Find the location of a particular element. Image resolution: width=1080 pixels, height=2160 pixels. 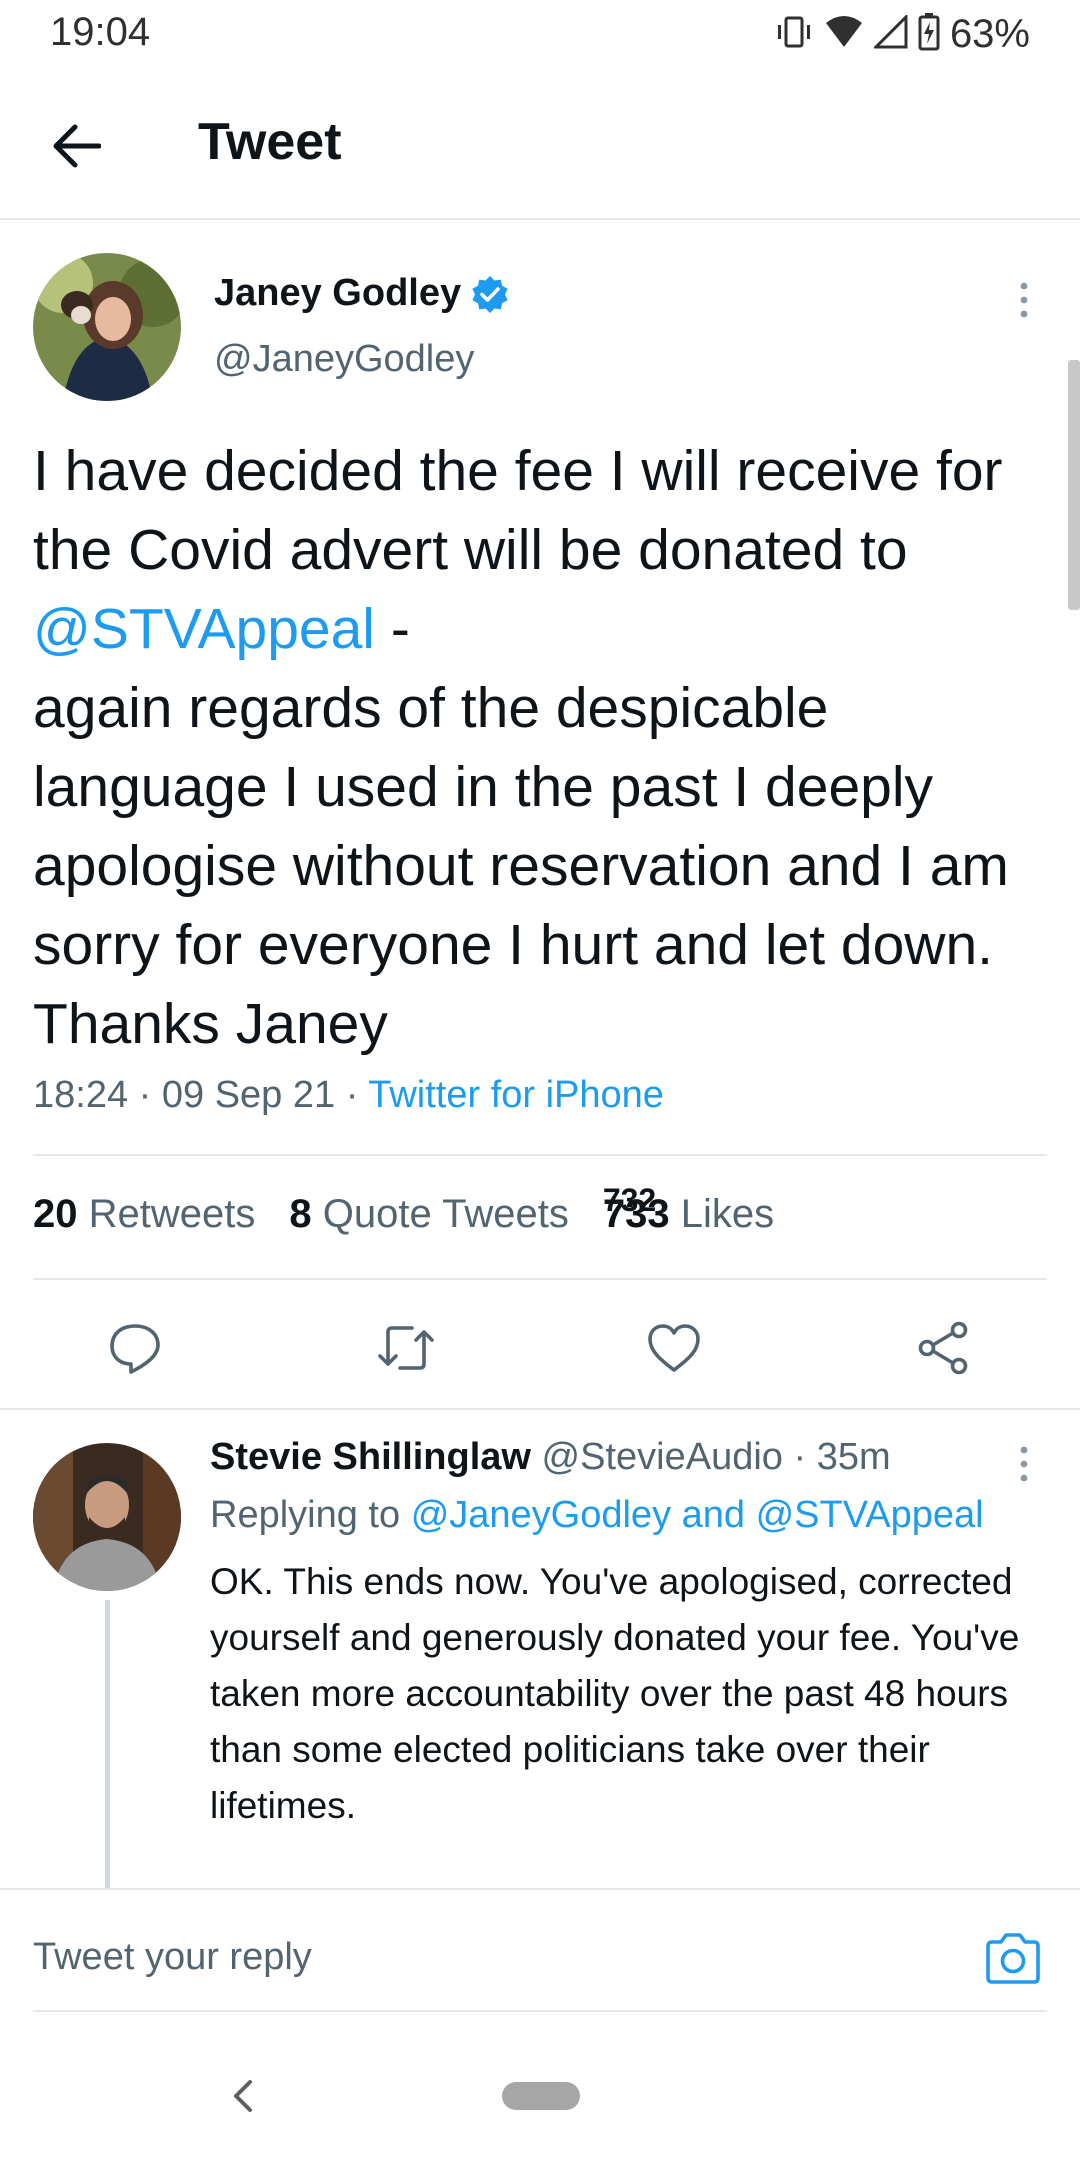

likes-label: Likes is located at coordinates (727, 1214).